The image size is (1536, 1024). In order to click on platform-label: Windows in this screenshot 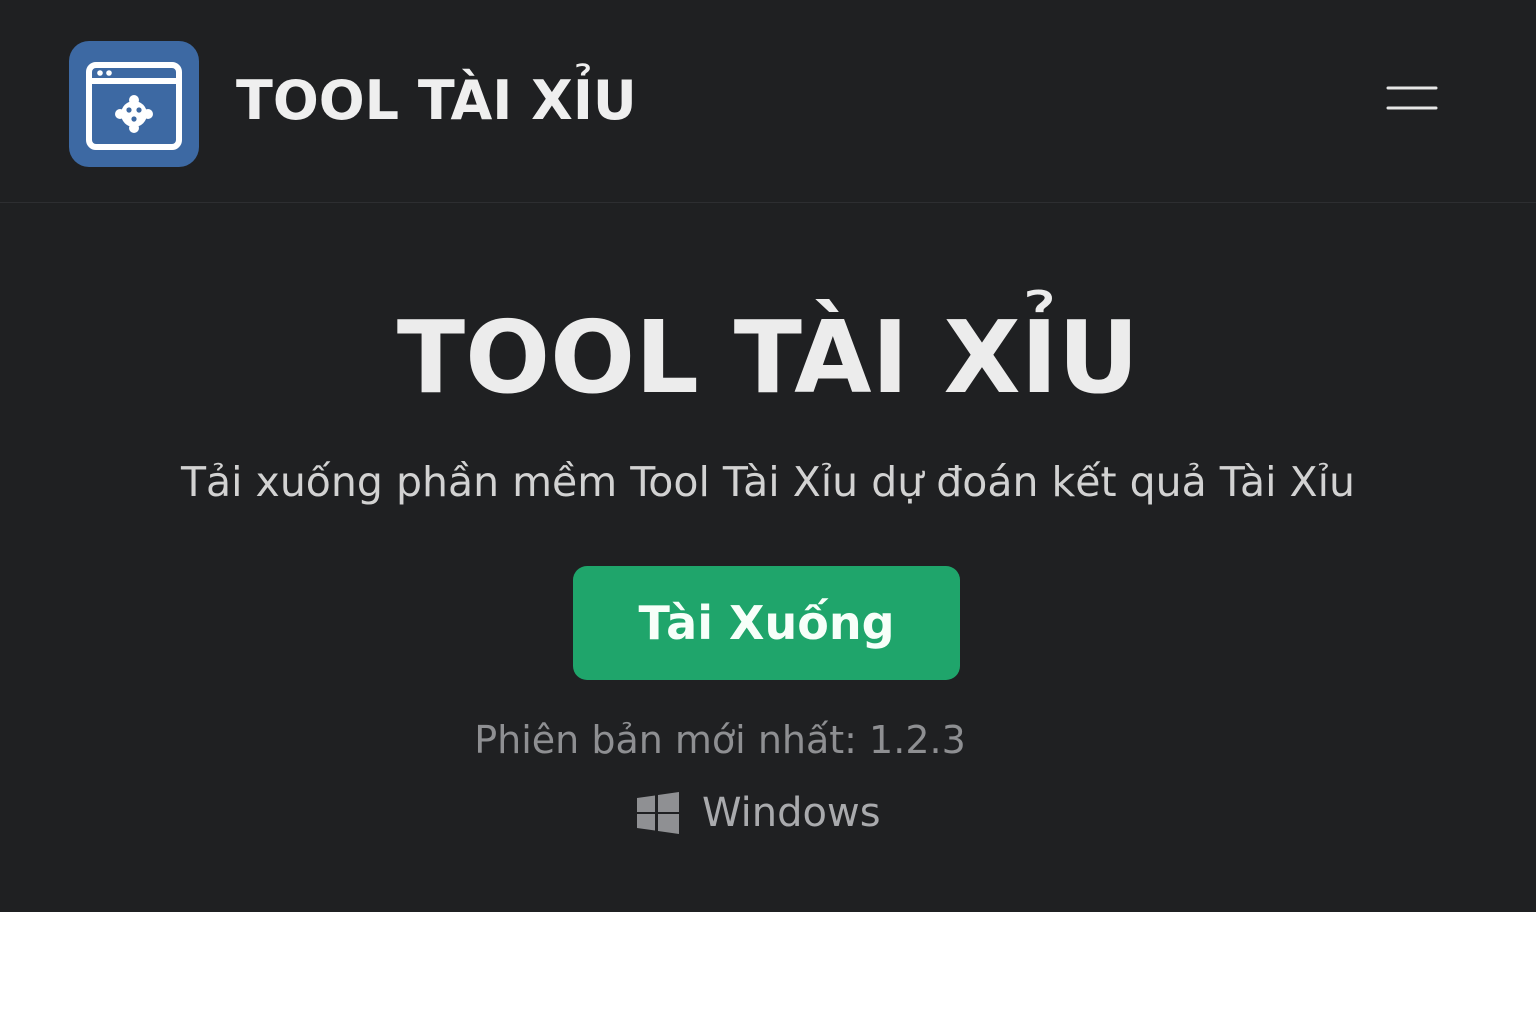, I will do `click(791, 813)`.